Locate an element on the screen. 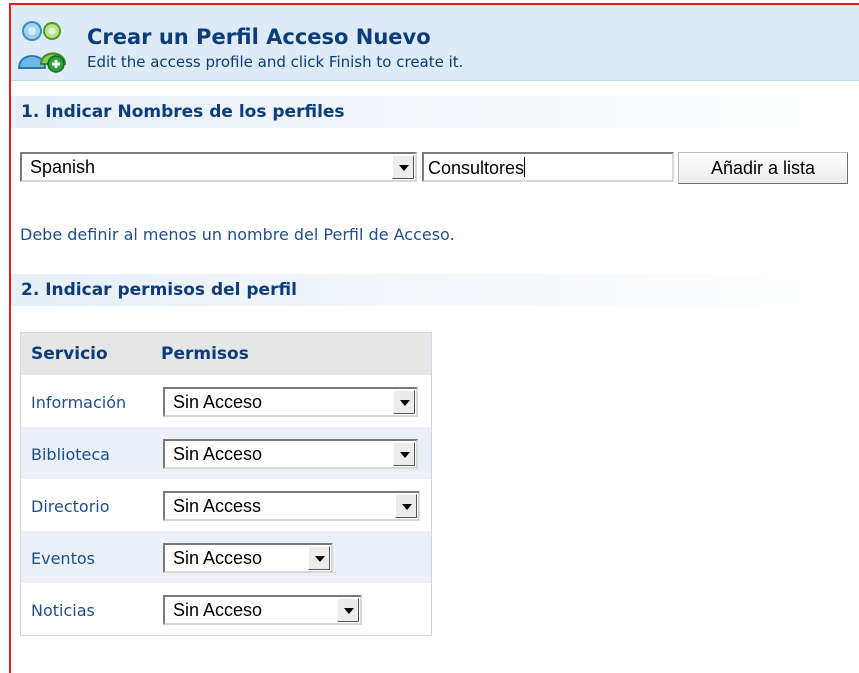 The image size is (859, 673). permissions-table-header: Servicio Permisos is located at coordinates (226, 354).